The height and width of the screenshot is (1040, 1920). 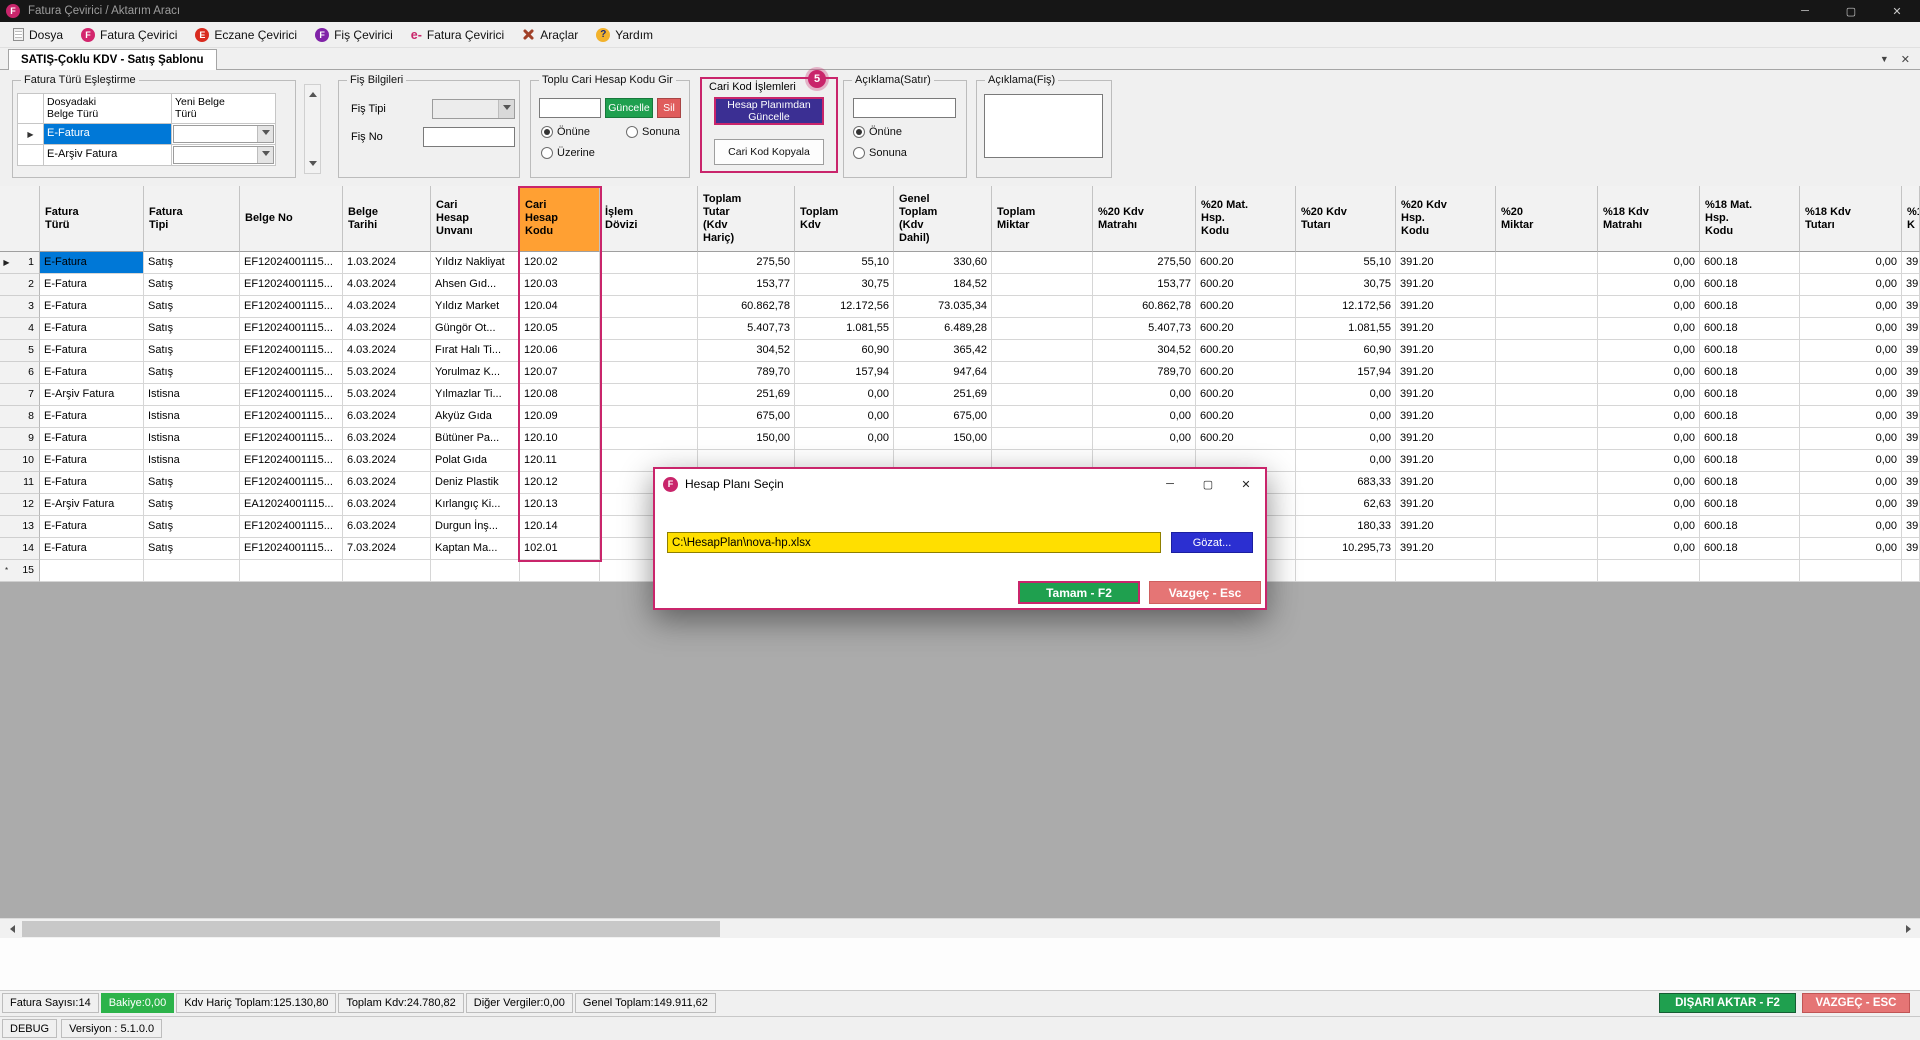 I want to click on cell-5-kdv20-miktar, so click(x=1547, y=351).